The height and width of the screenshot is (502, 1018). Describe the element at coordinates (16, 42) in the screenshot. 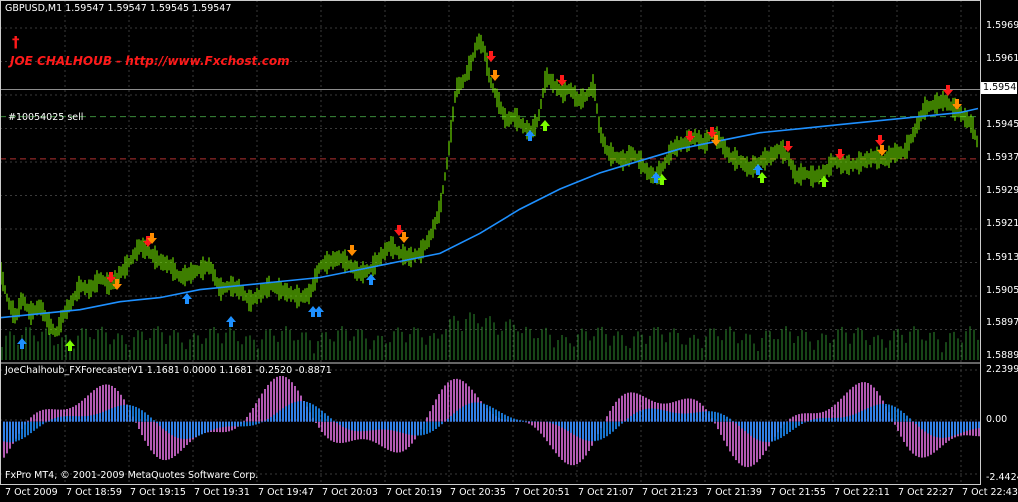

I see `brand-dagger-icon: †` at that location.